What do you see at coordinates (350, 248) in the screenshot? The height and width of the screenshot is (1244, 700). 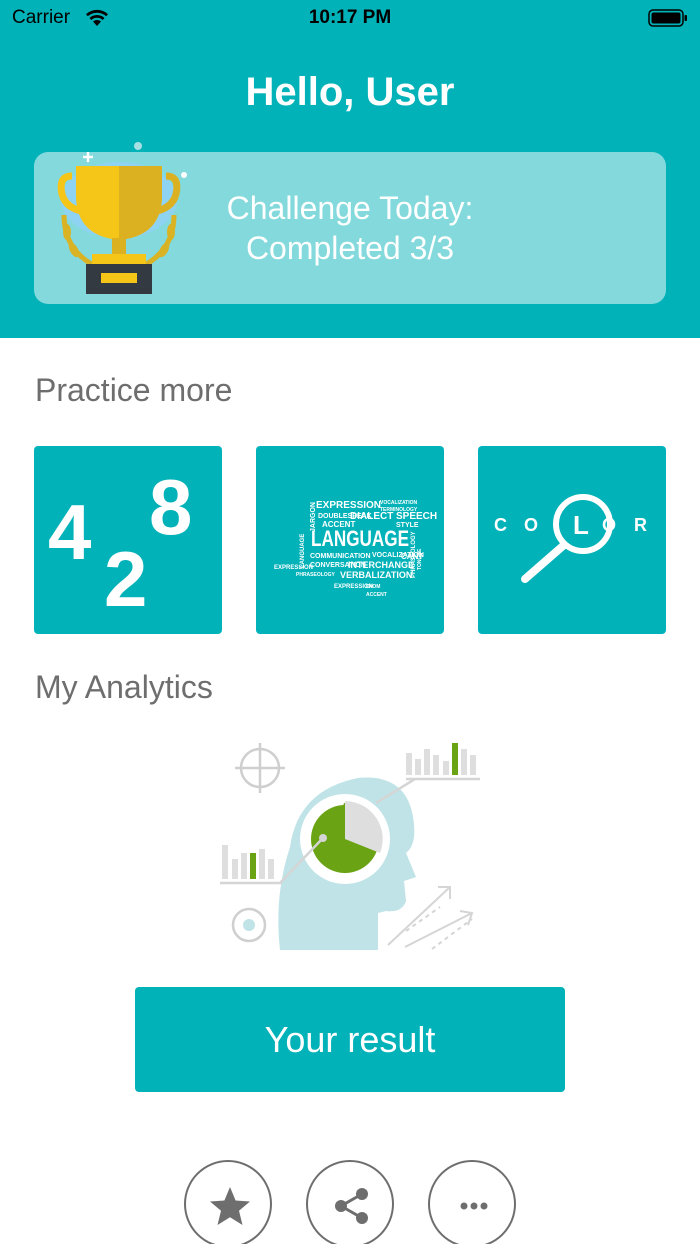 I see `challenge-progress: Completed 3/3` at bounding box center [350, 248].